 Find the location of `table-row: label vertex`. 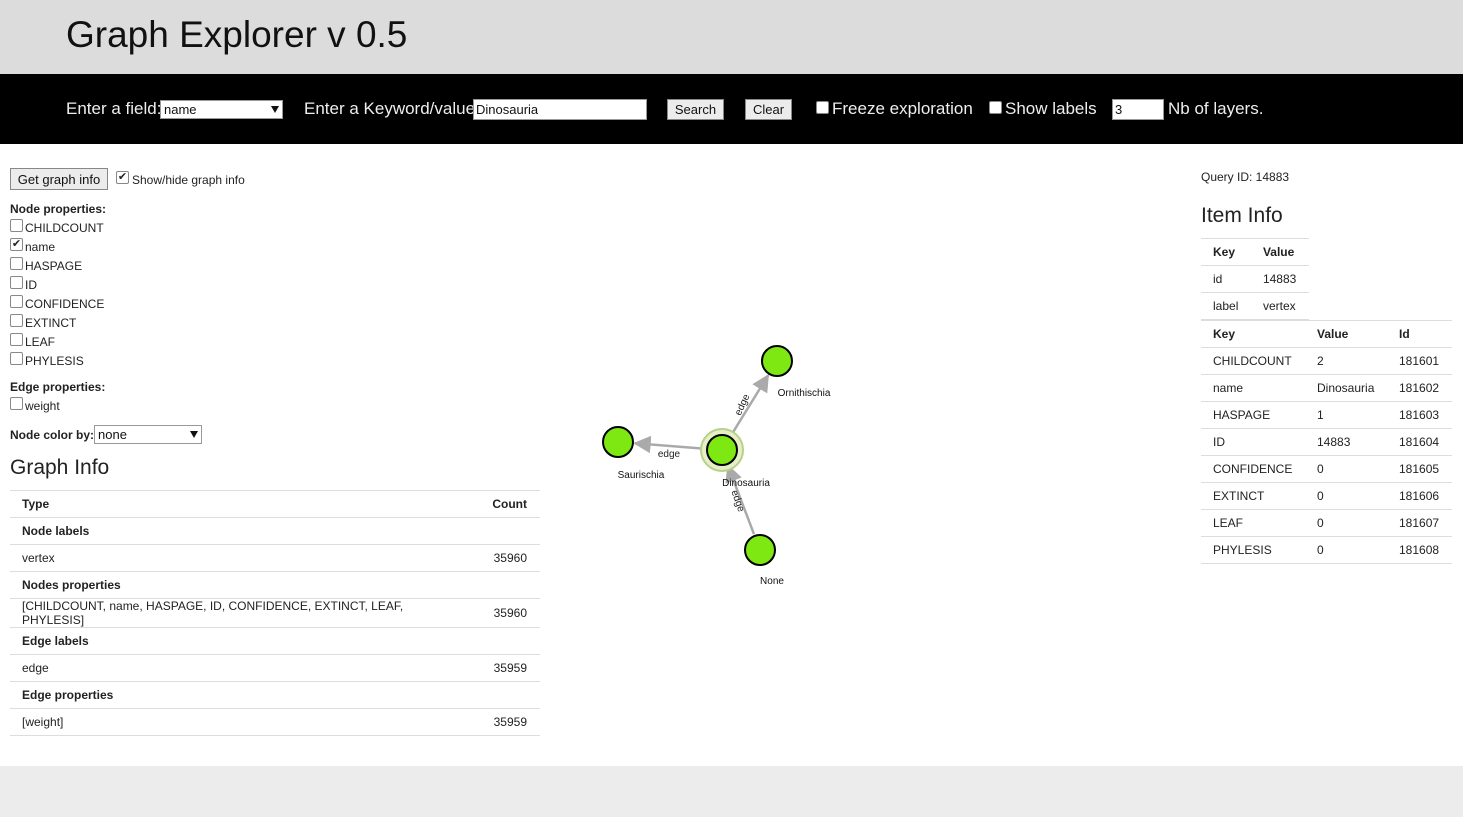

table-row: label vertex is located at coordinates (1255, 306).